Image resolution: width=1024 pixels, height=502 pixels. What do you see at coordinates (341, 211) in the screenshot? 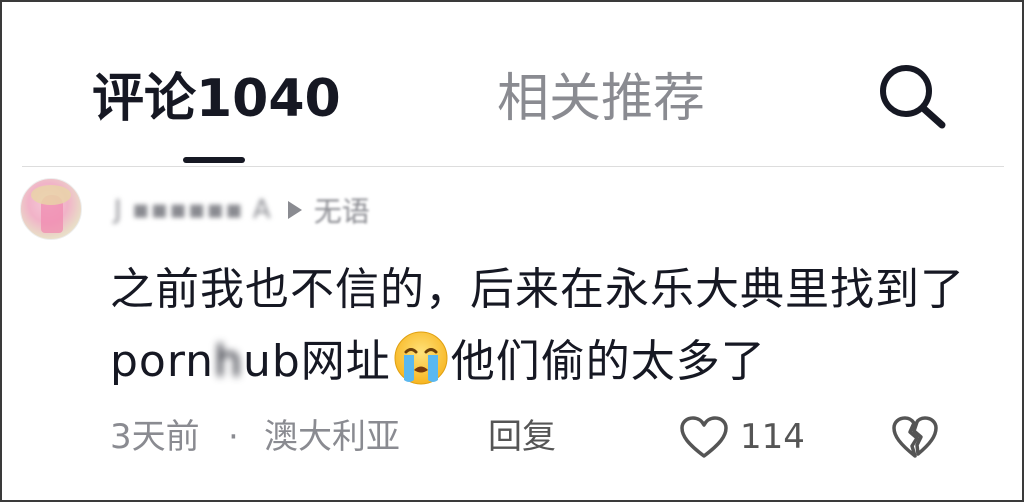
I see `reply-target-label: 无语` at bounding box center [341, 211].